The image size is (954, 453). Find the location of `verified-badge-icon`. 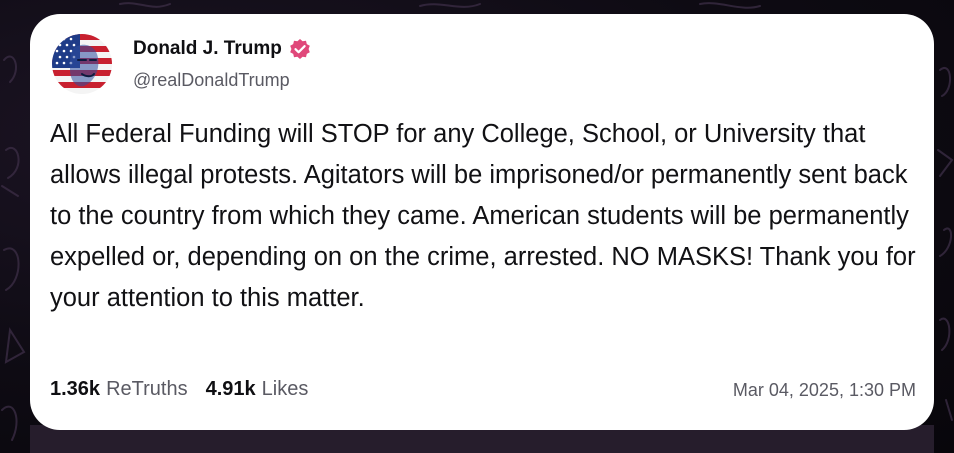

verified-badge-icon is located at coordinates (300, 49).